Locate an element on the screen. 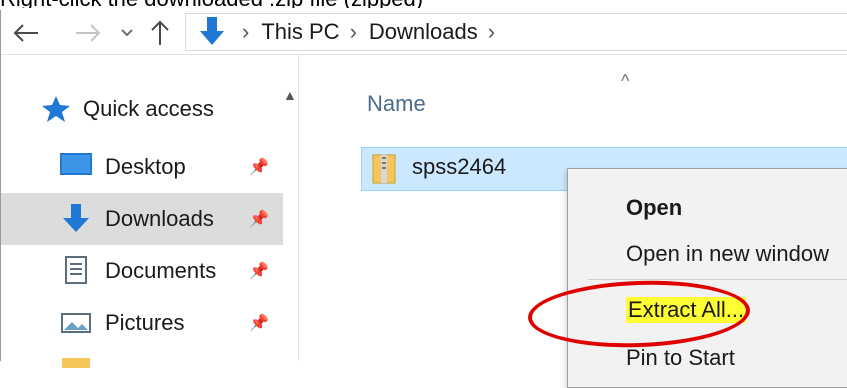  sidebar-item-quick-access: Quick access is located at coordinates (142, 109).